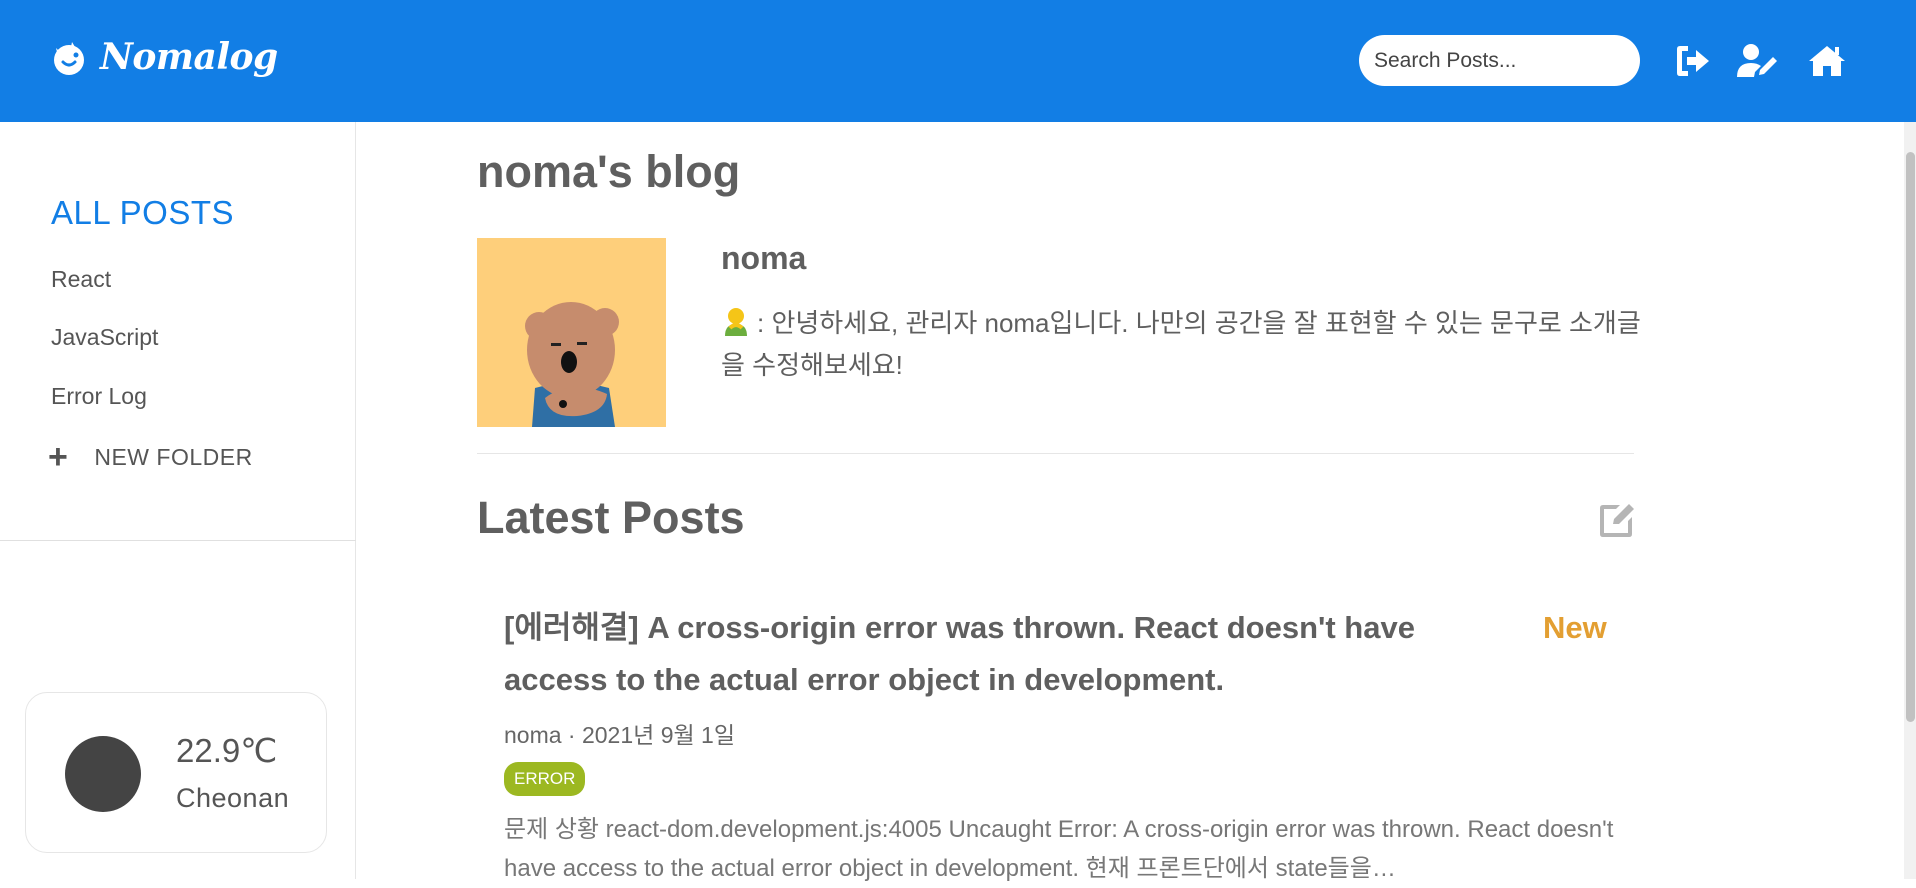 Image resolution: width=1916 pixels, height=888 pixels. I want to click on scrollbar, so click(1910, 500).